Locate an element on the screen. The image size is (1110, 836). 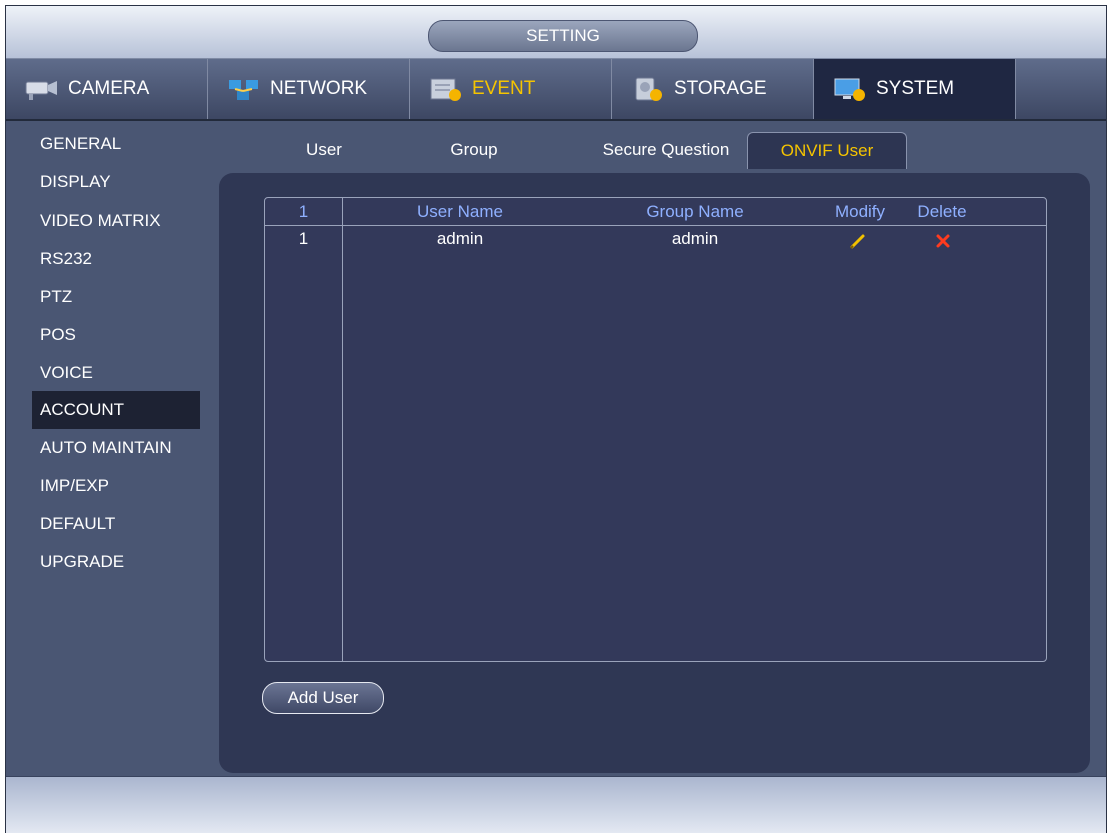
row-user-name: admin is located at coordinates (460, 238).